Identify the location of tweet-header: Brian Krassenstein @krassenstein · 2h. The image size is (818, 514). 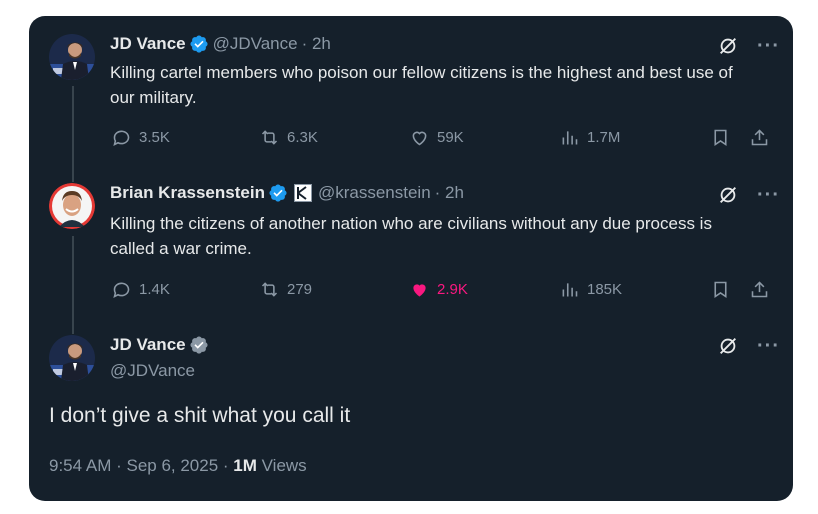
(287, 193).